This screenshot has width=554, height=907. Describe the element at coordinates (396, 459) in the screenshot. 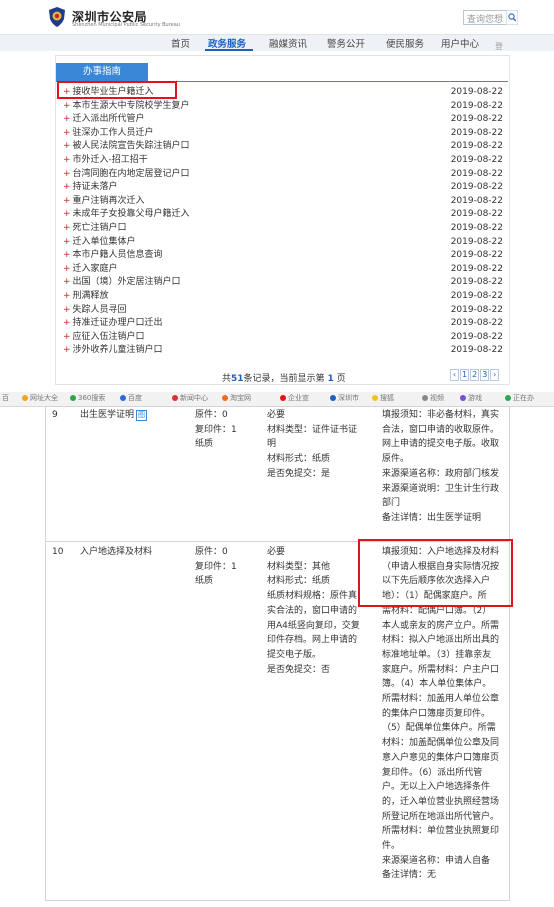

I see `notes-line: 原件。` at that location.